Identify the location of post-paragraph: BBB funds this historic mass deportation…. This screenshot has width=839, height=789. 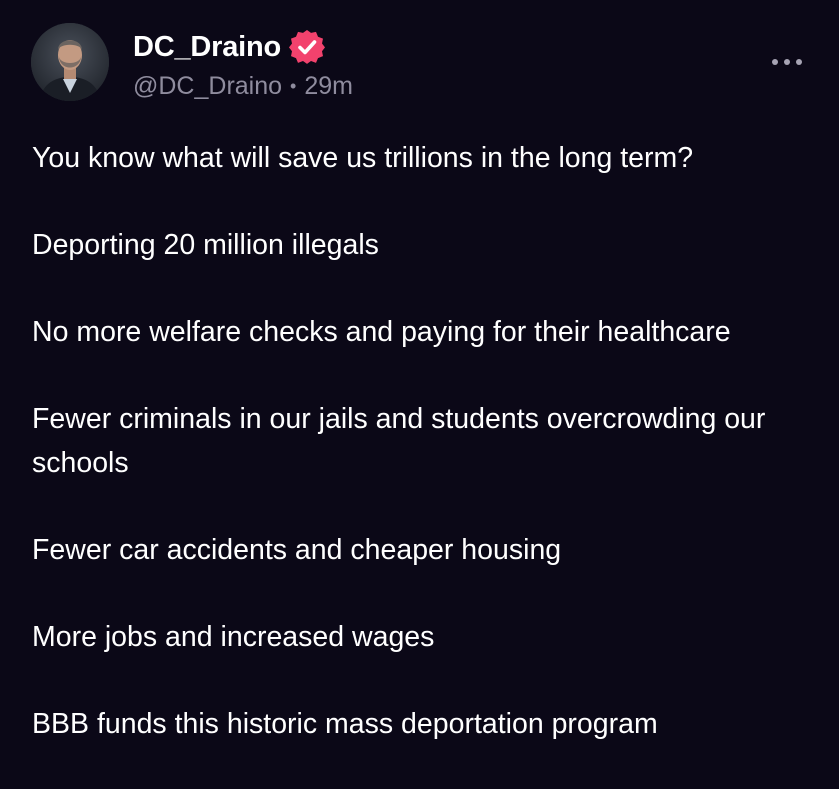
(345, 724).